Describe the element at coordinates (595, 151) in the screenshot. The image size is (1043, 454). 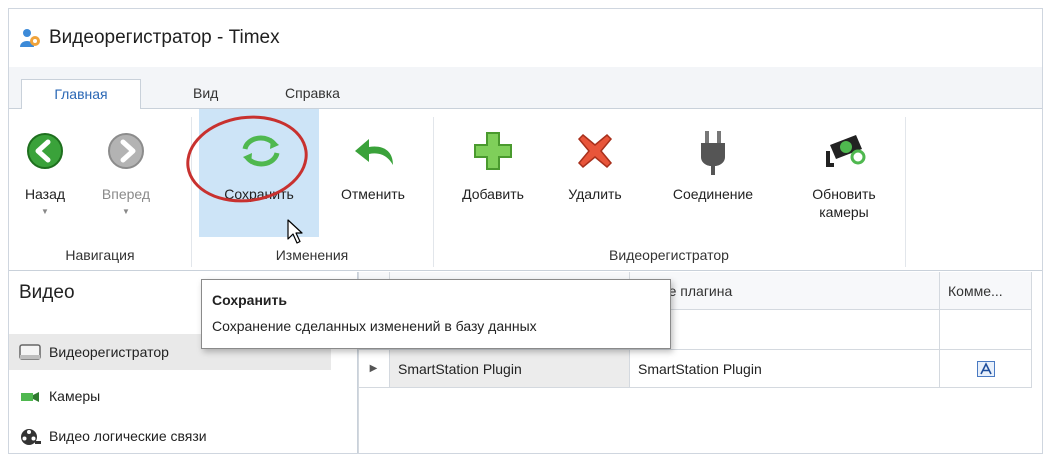
I see `delete-x-icon` at that location.